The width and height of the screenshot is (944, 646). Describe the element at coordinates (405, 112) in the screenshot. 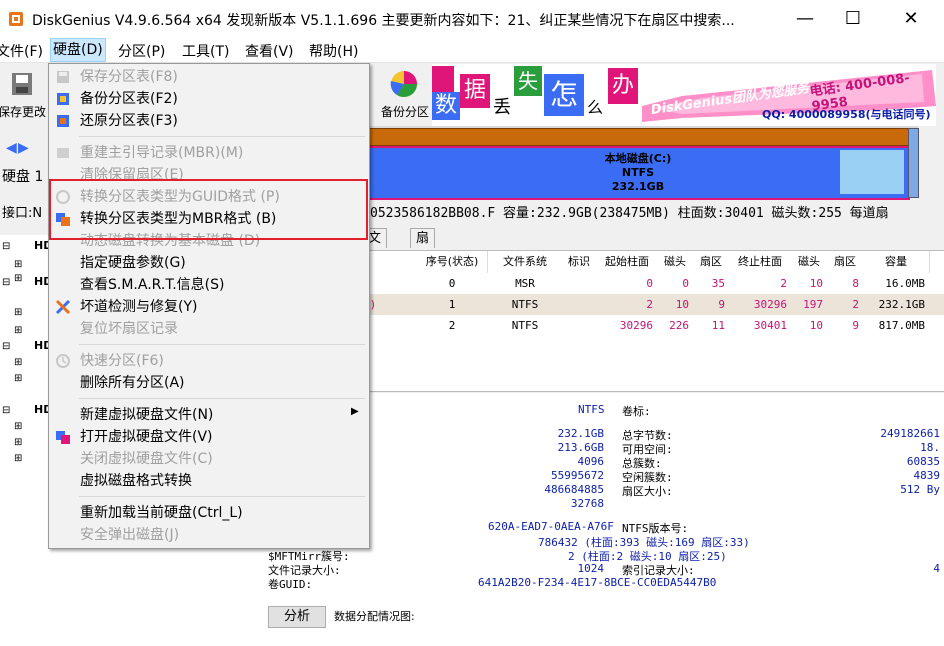

I see `backup-partition-label: 备份分区` at that location.